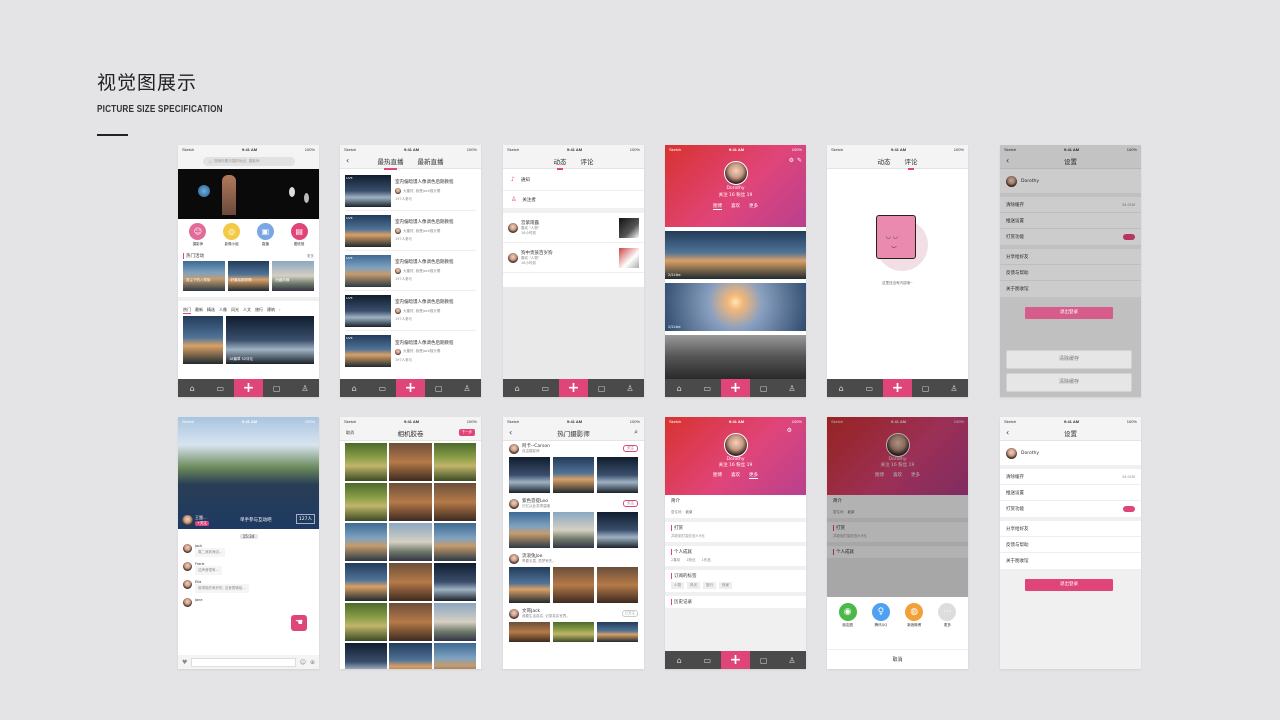 The height and width of the screenshot is (720, 1280). I want to click on tag-item: 人像, so click(223, 310).